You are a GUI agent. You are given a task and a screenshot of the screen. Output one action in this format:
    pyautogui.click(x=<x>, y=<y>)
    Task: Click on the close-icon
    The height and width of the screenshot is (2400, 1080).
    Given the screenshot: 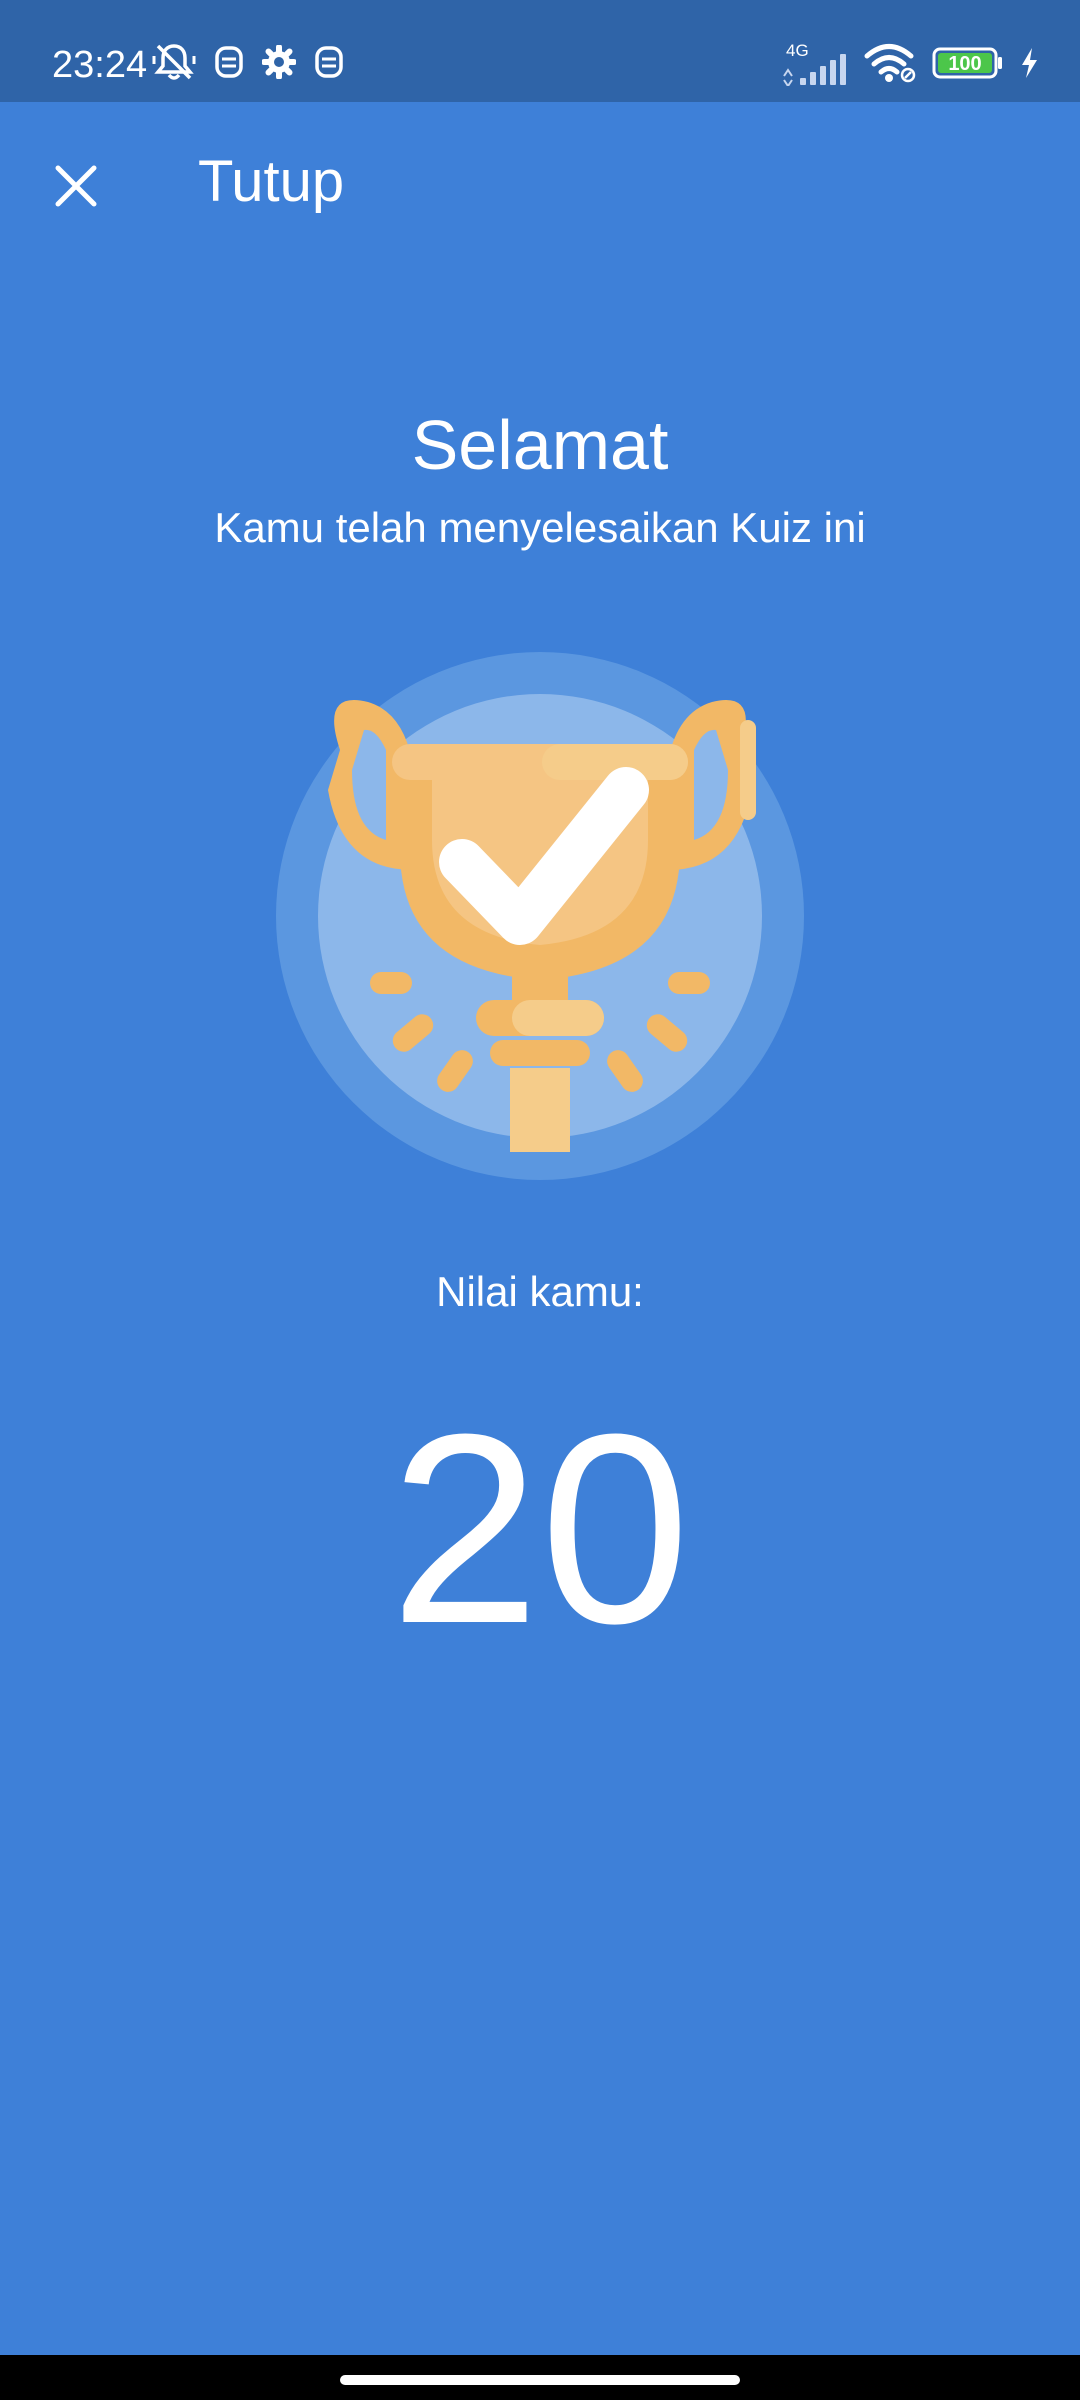 What is the action you would take?
    pyautogui.click(x=76, y=186)
    